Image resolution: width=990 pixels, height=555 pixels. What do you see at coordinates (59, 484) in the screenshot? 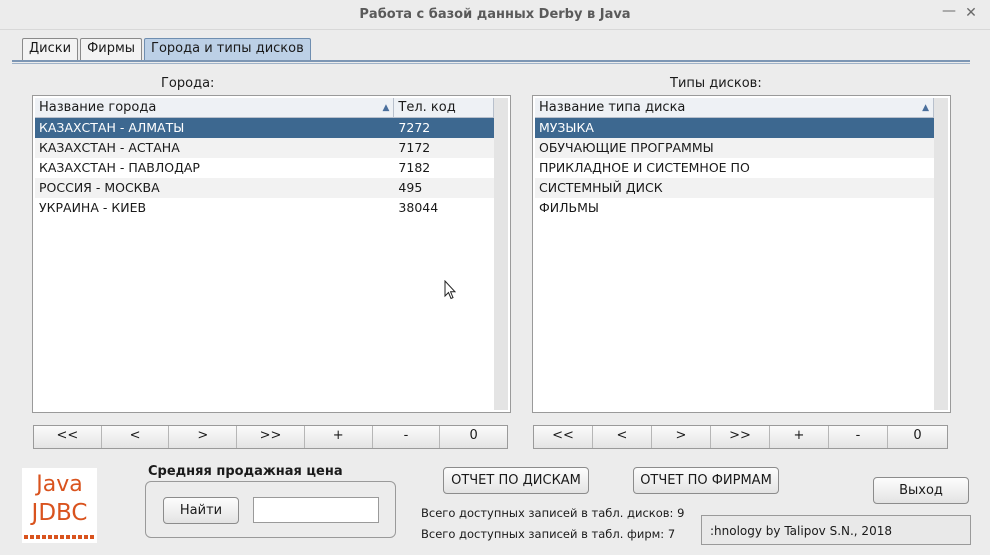
I see `logo-java-text: Java` at bounding box center [59, 484].